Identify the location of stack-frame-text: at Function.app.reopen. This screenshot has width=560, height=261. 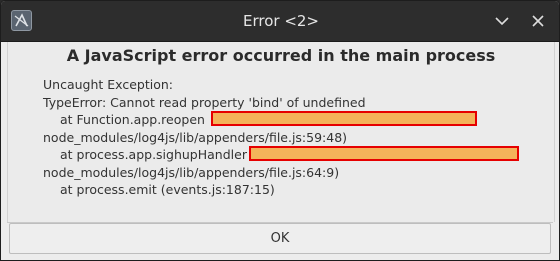
(132, 119).